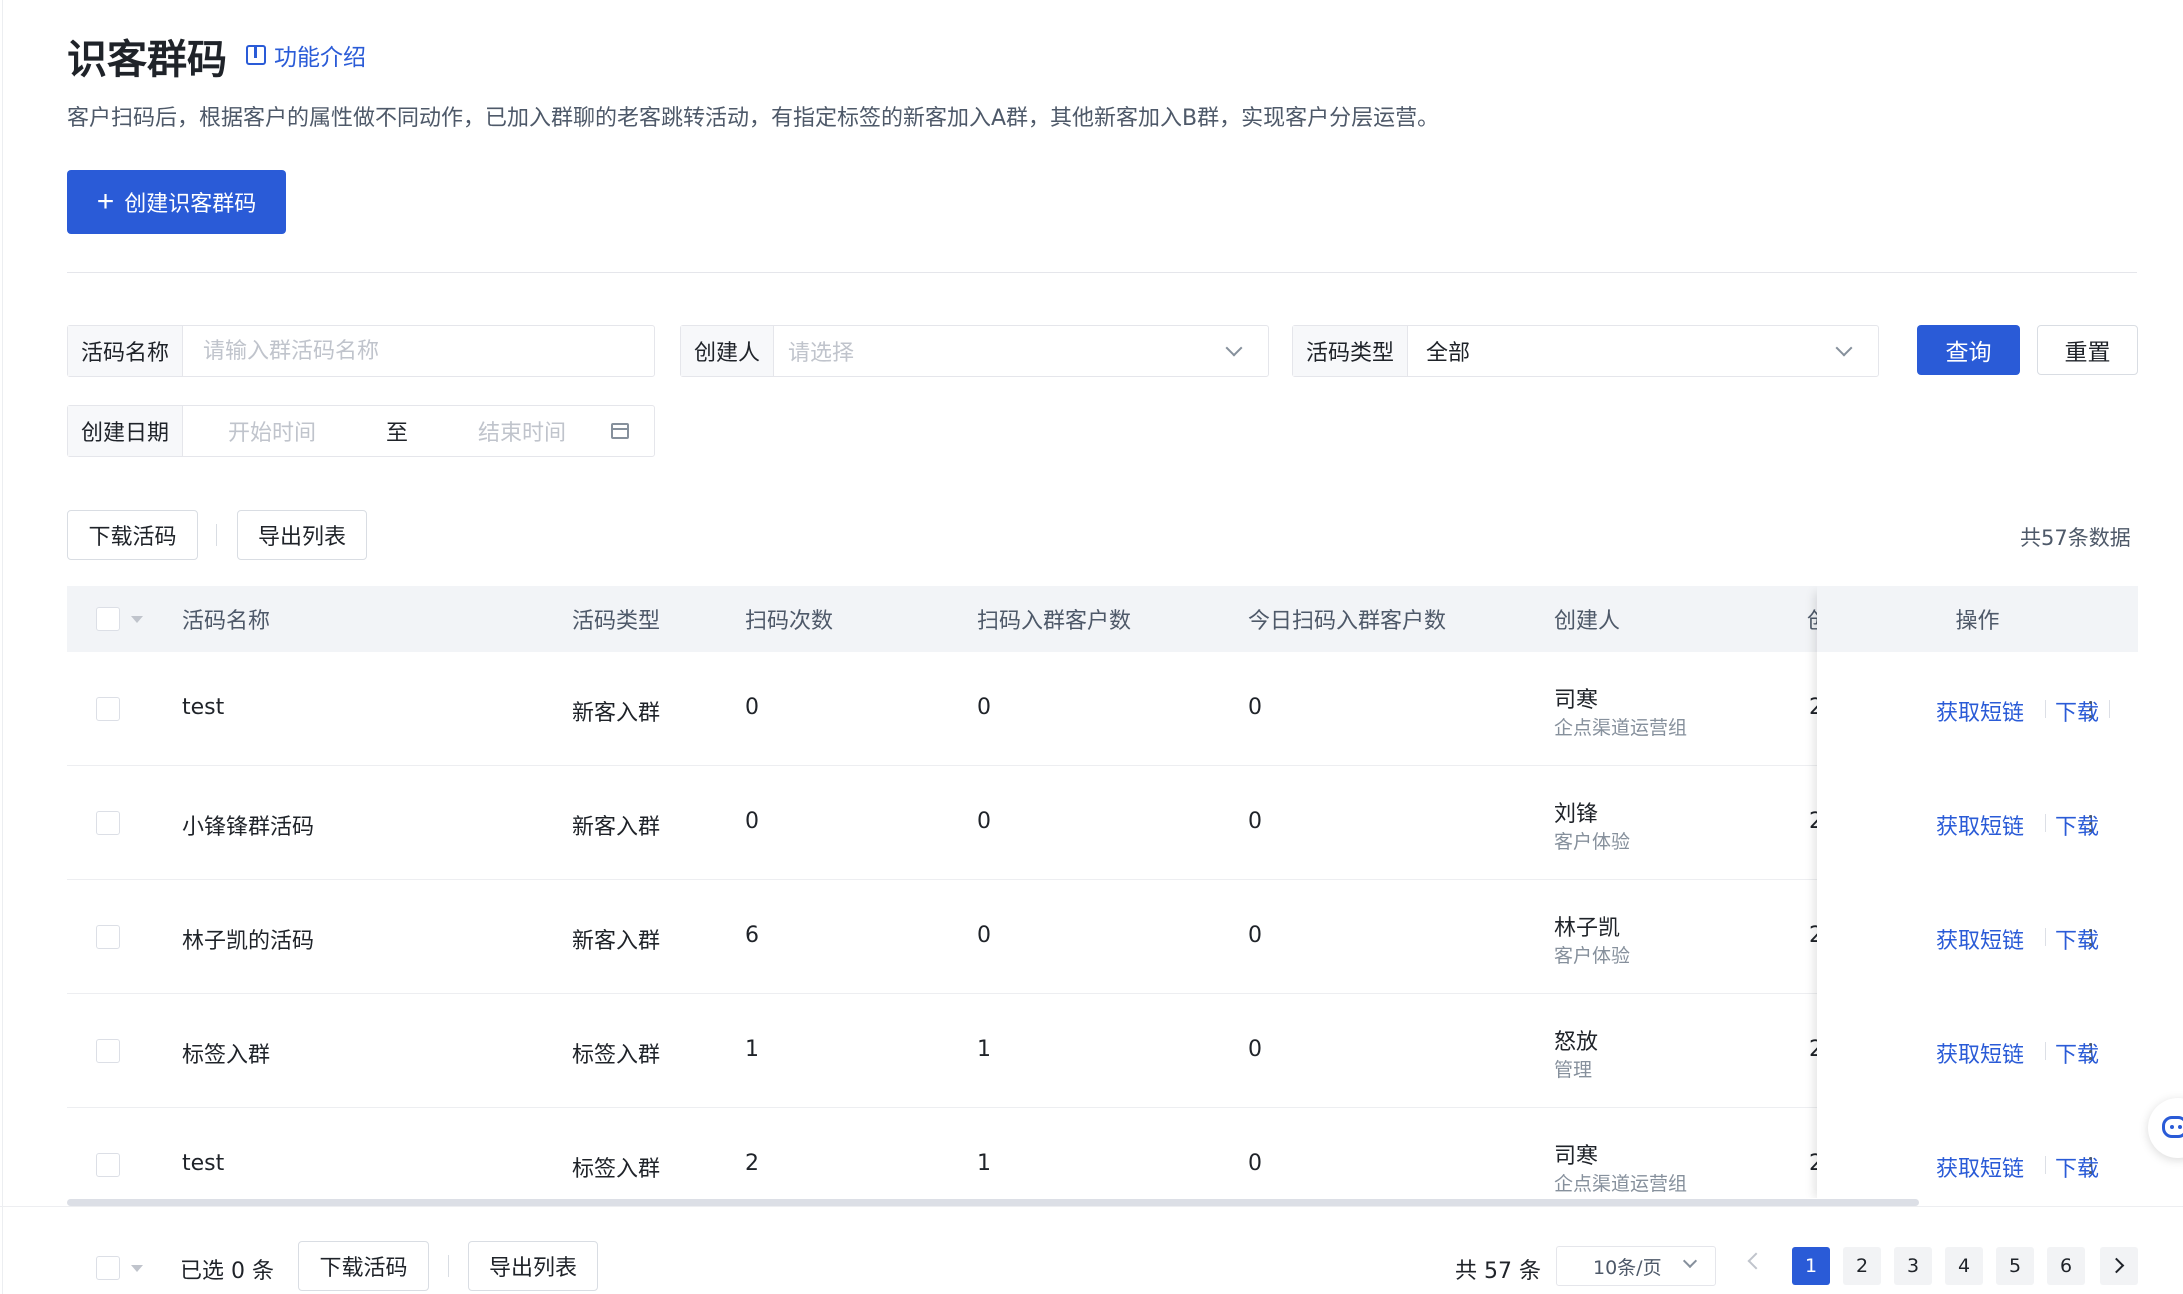 The image size is (2183, 1294). I want to click on page-4-button: 4, so click(1964, 1266).